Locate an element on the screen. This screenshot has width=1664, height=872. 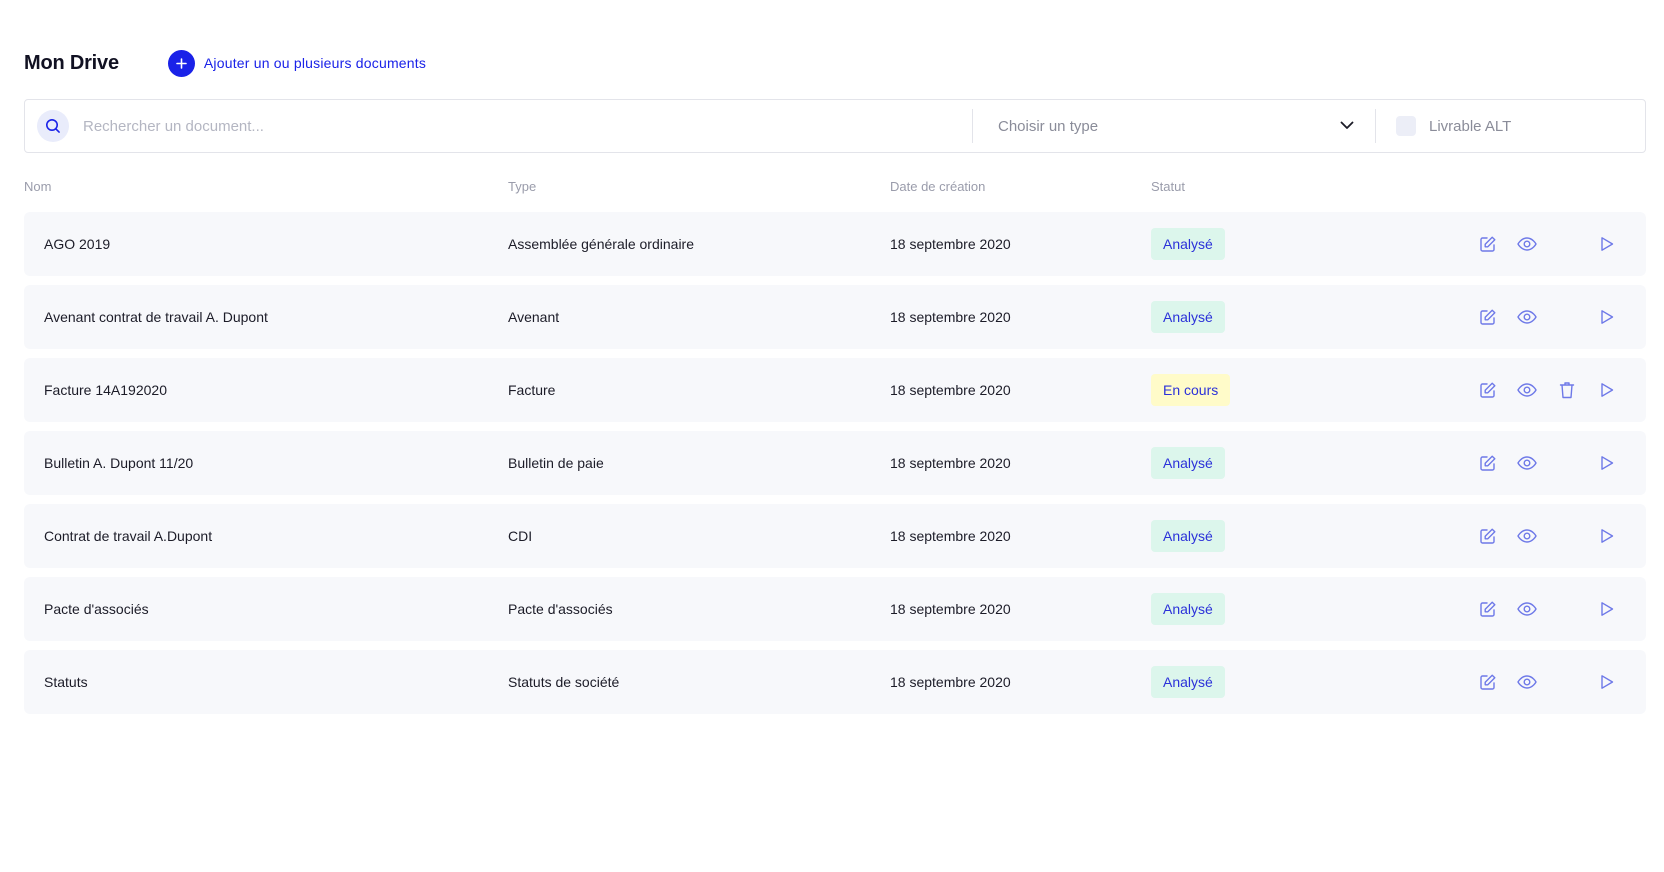
livrable-alt-filter: Livrable ALT is located at coordinates (1443, 126).